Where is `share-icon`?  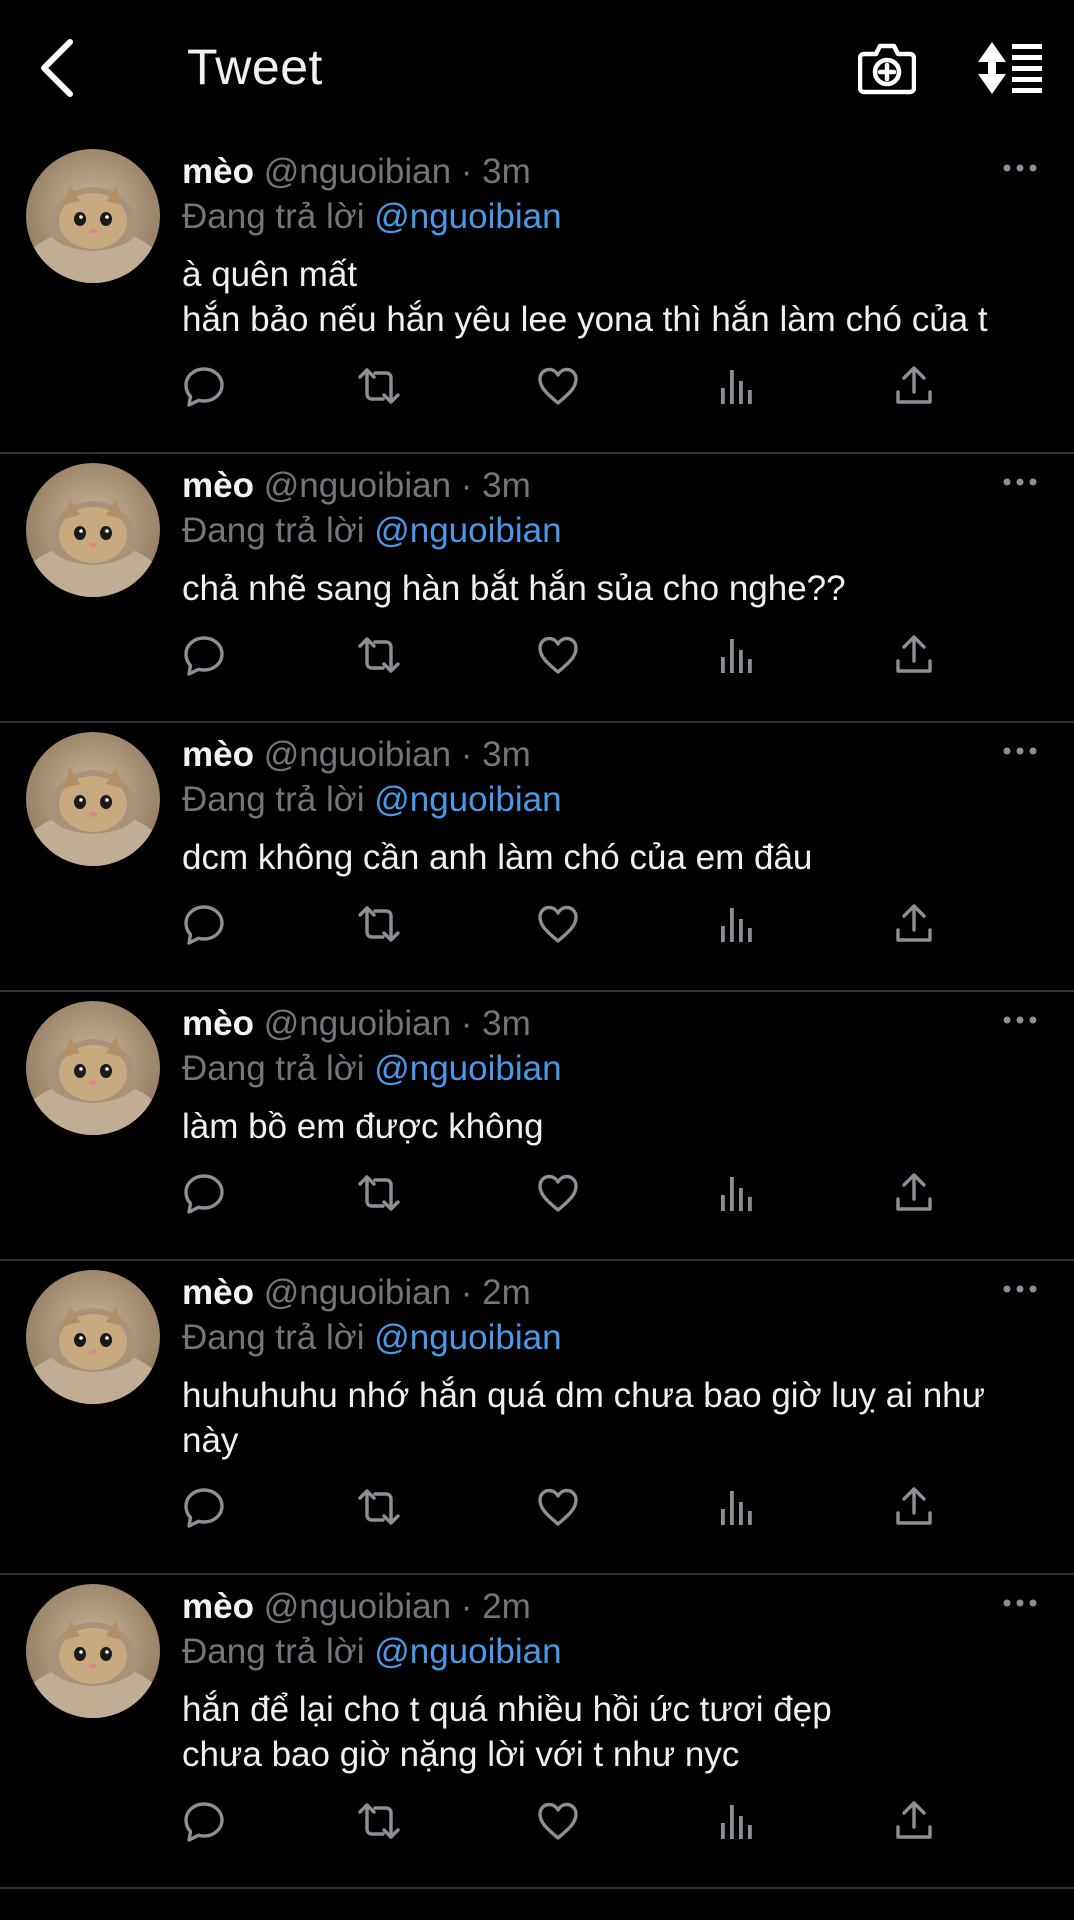
share-icon is located at coordinates (914, 1192).